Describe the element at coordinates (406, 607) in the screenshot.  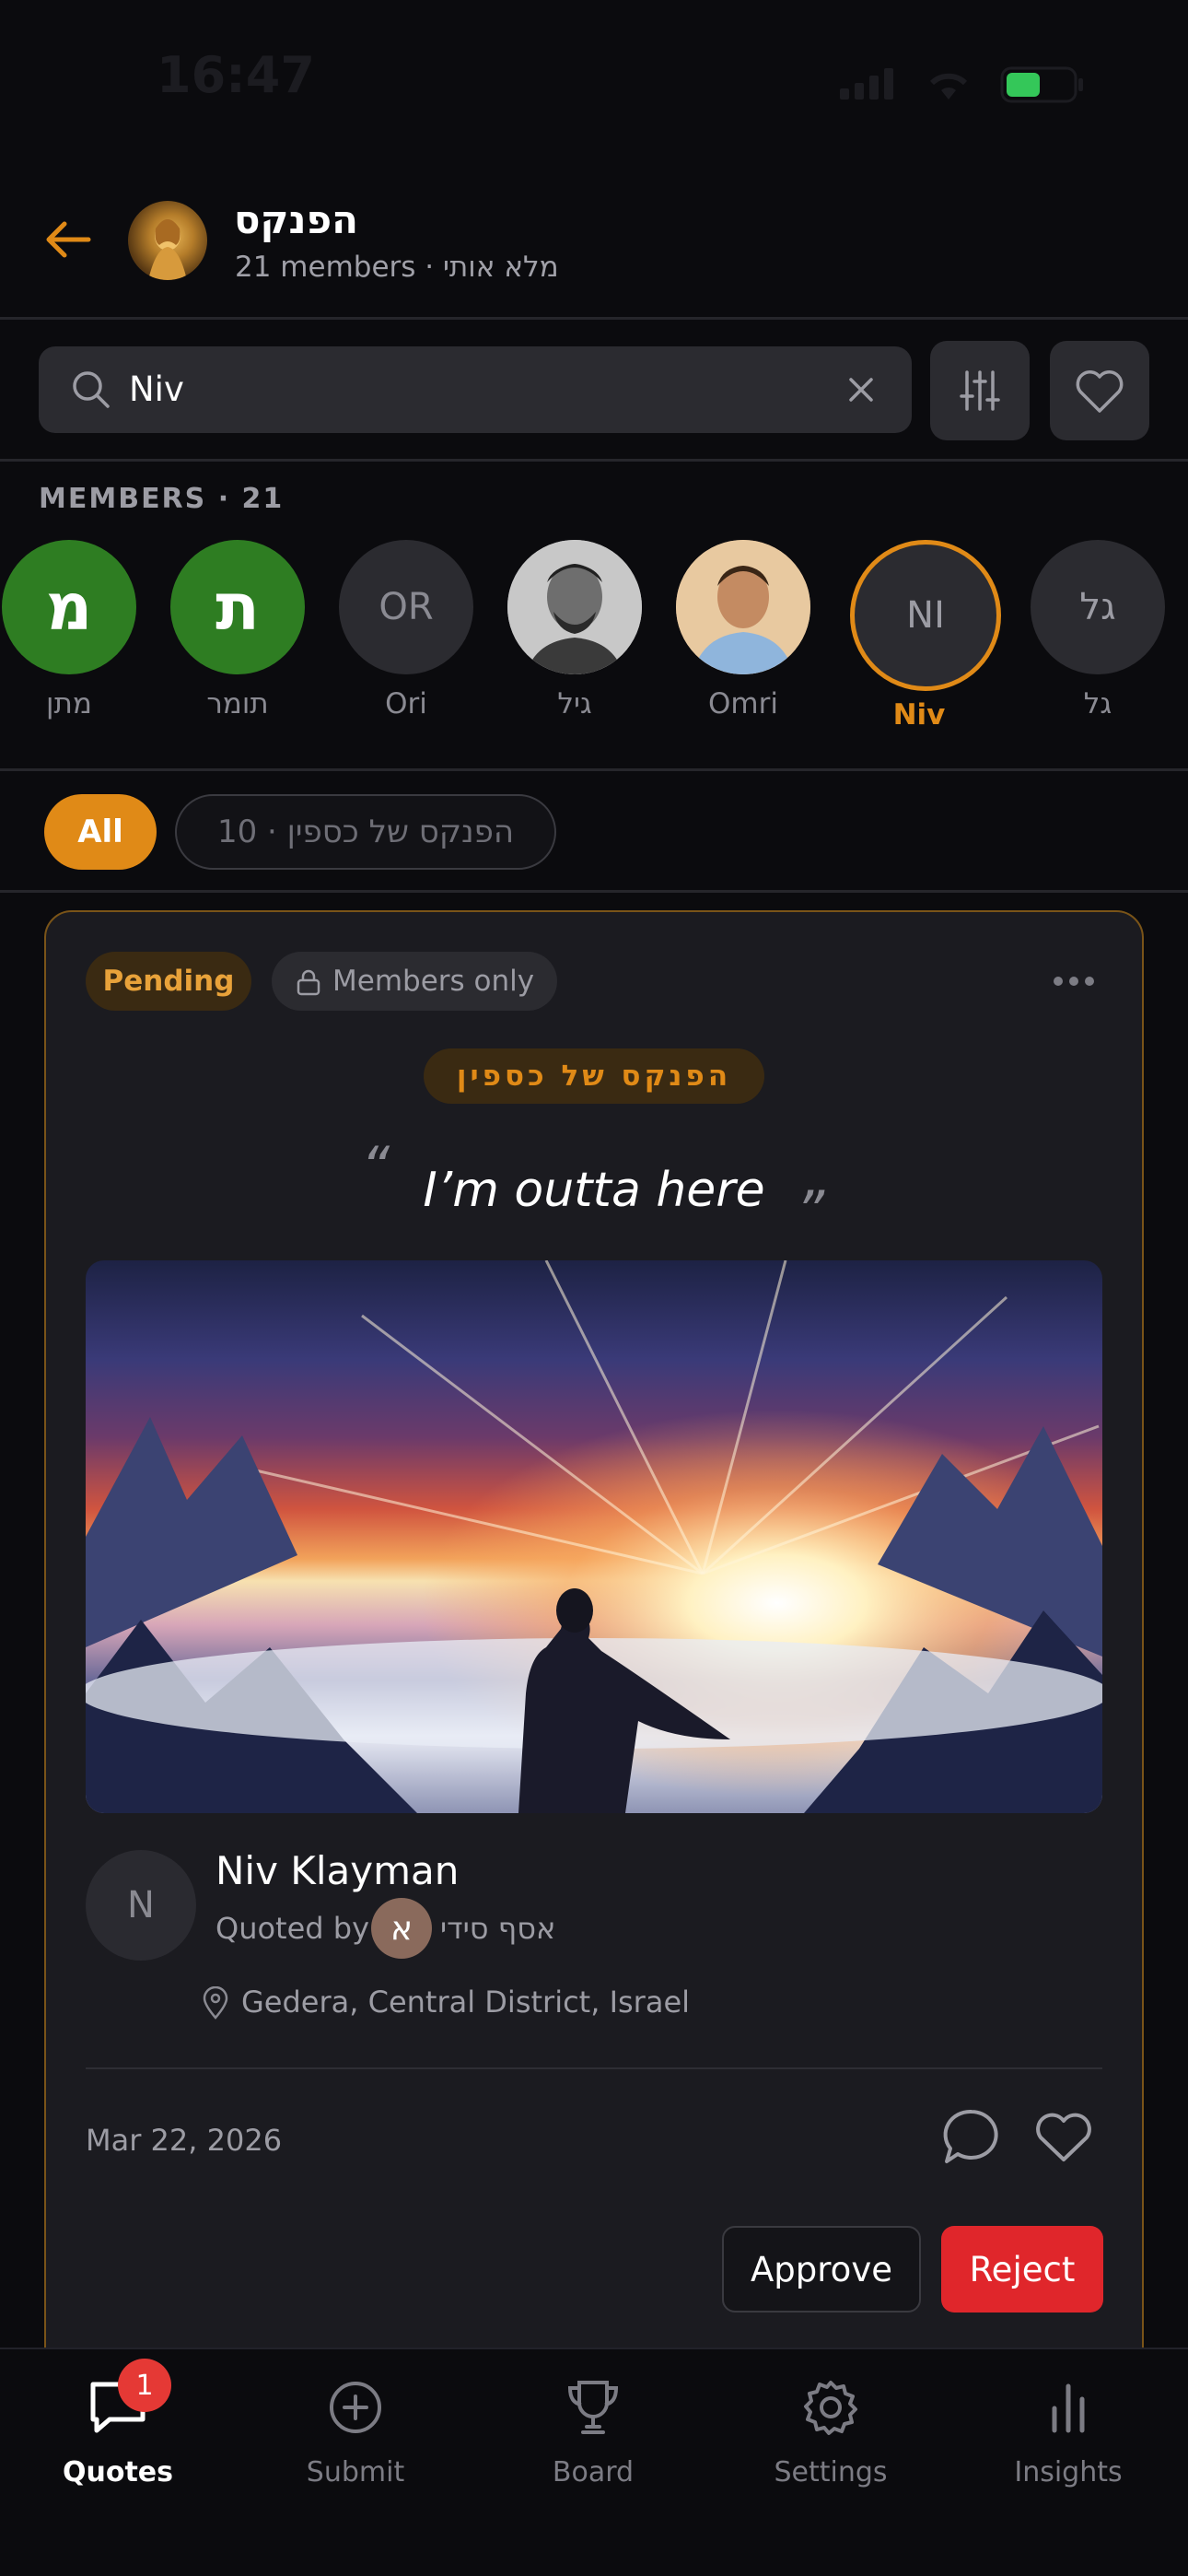
I see `member-avatar: OR` at that location.